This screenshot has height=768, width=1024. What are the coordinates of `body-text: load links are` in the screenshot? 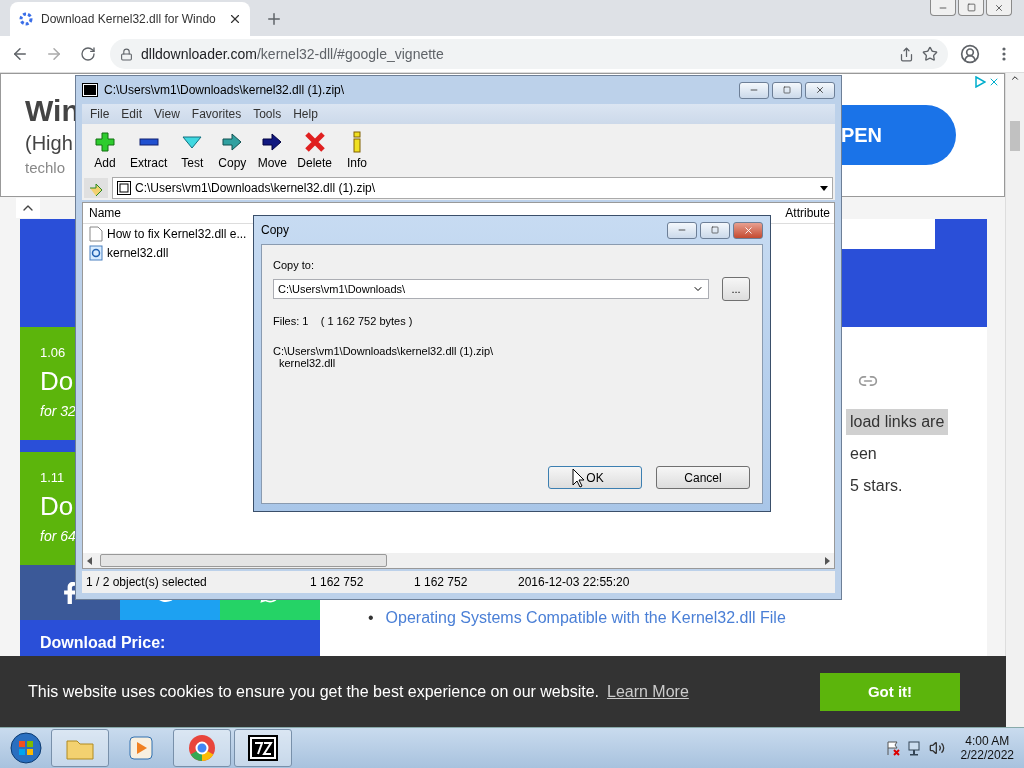 It's located at (897, 422).